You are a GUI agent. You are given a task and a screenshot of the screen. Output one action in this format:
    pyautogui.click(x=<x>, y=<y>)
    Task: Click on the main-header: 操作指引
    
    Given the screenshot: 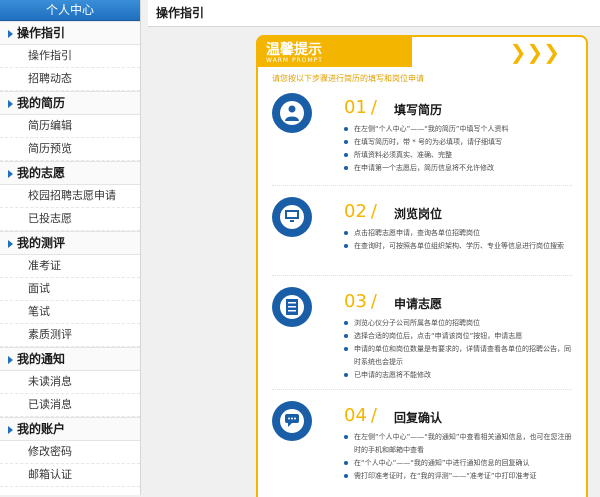 What is the action you would take?
    pyautogui.click(x=374, y=13)
    